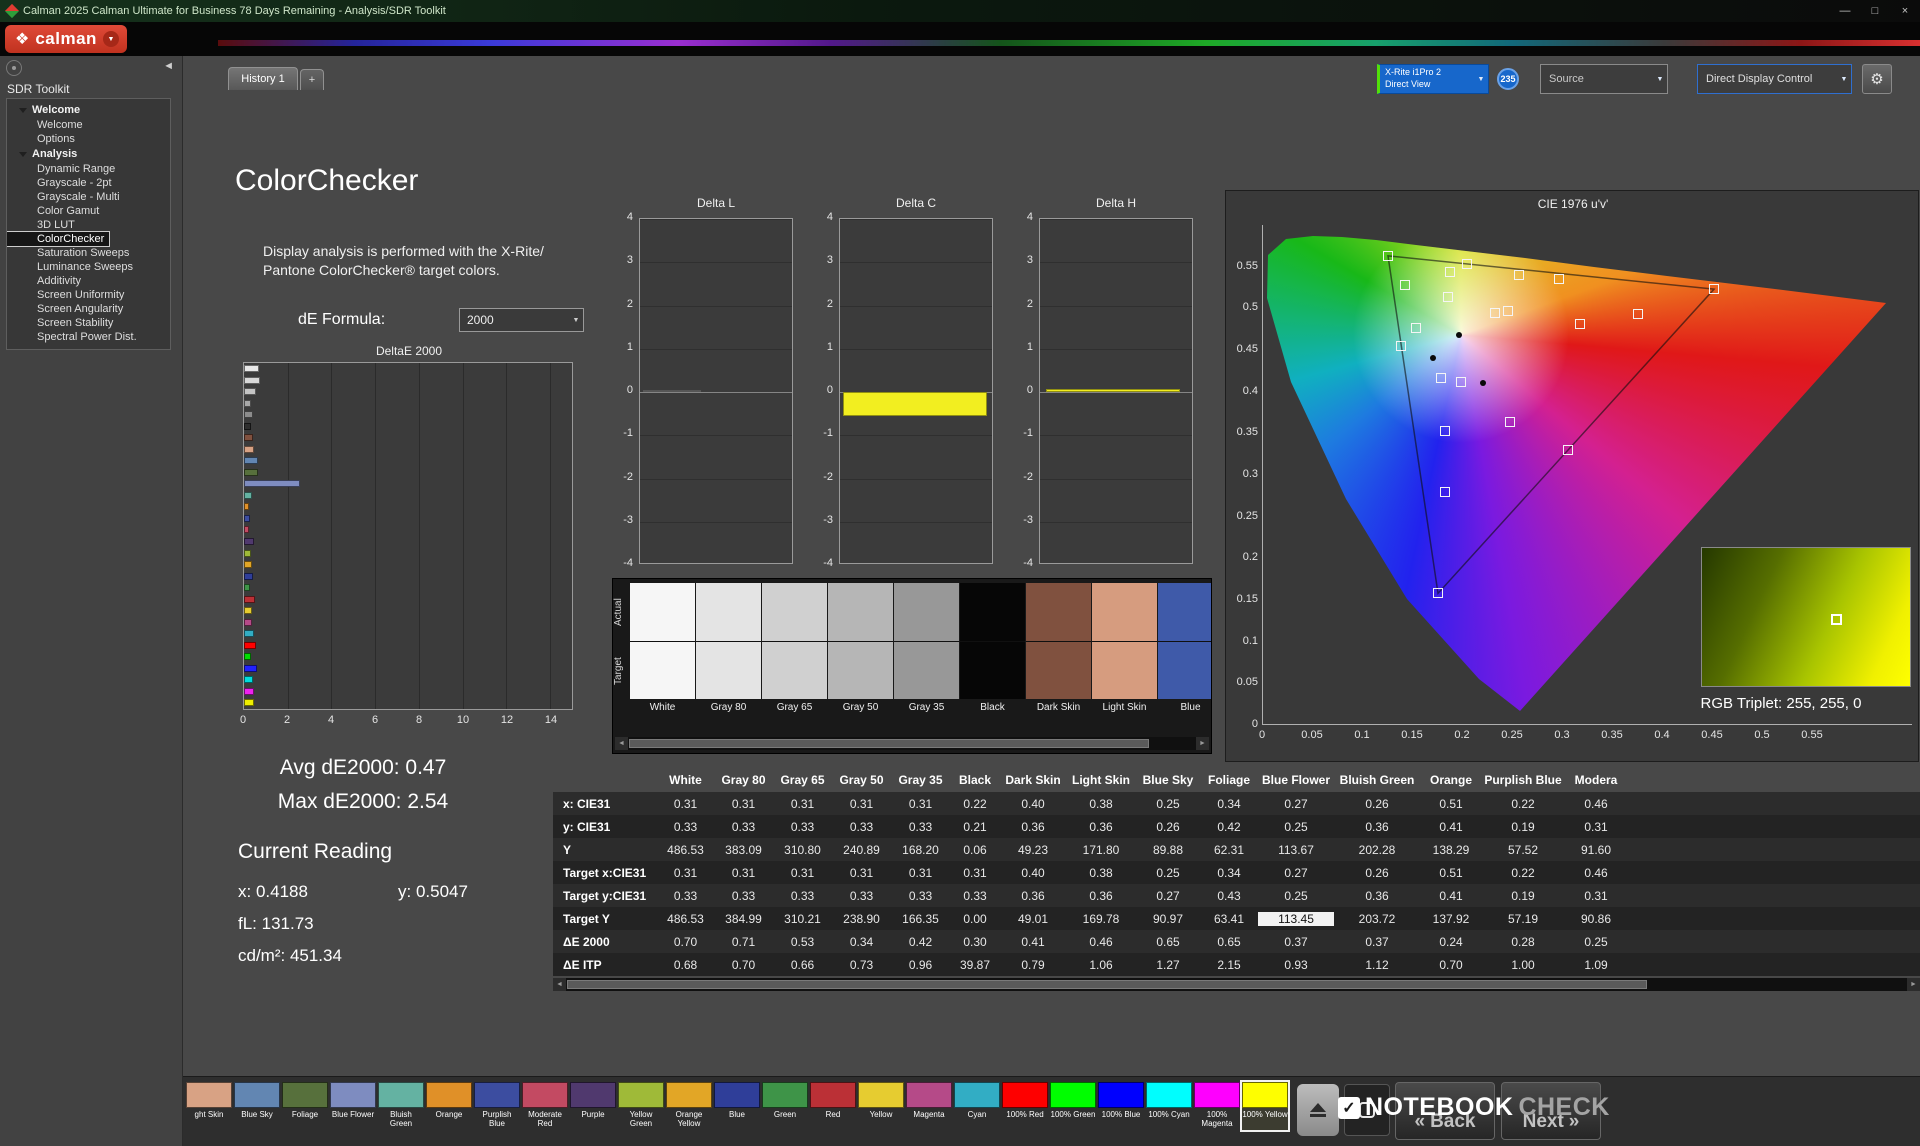  I want to click on swatch-column-white: White, so click(662, 654).